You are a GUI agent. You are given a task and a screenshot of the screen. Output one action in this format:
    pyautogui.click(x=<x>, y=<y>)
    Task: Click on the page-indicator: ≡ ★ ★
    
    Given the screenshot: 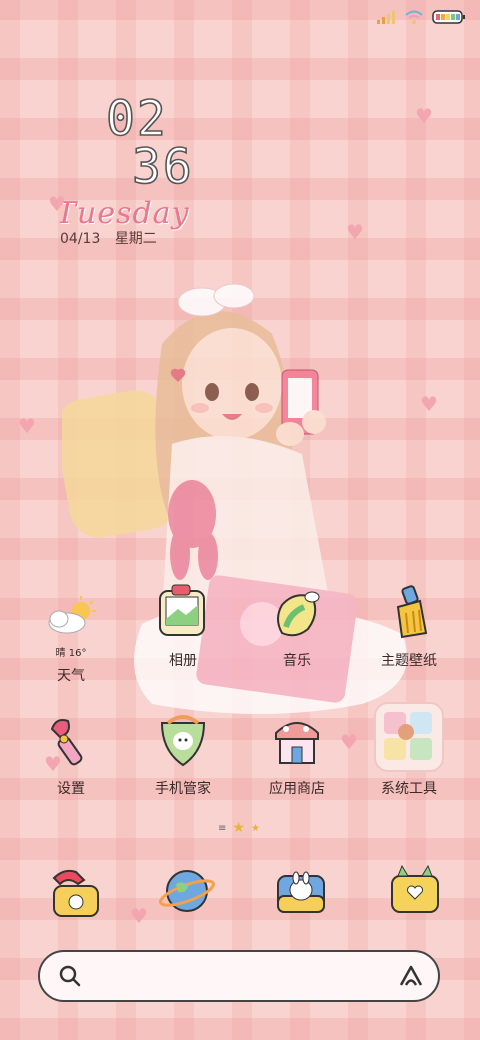 What is the action you would take?
    pyautogui.click(x=239, y=828)
    